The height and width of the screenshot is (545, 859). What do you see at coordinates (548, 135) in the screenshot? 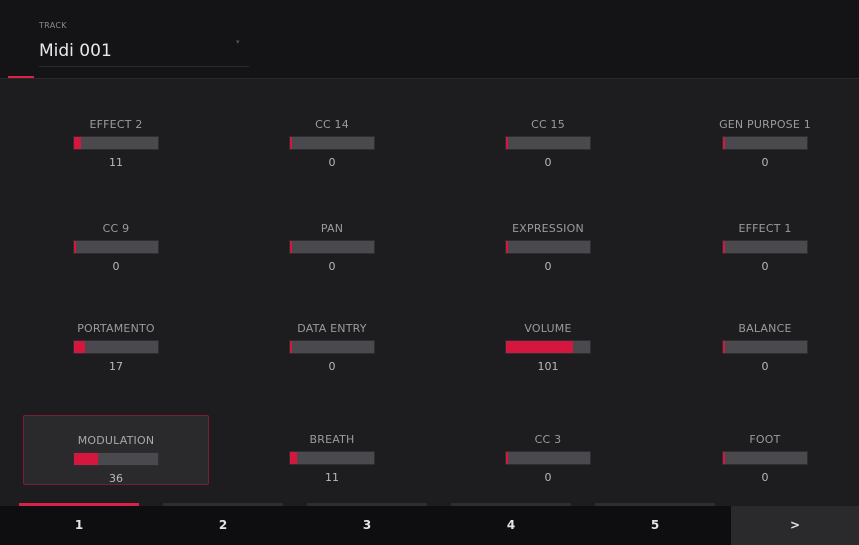
I see `control-cc-15: CC 15 0` at bounding box center [548, 135].